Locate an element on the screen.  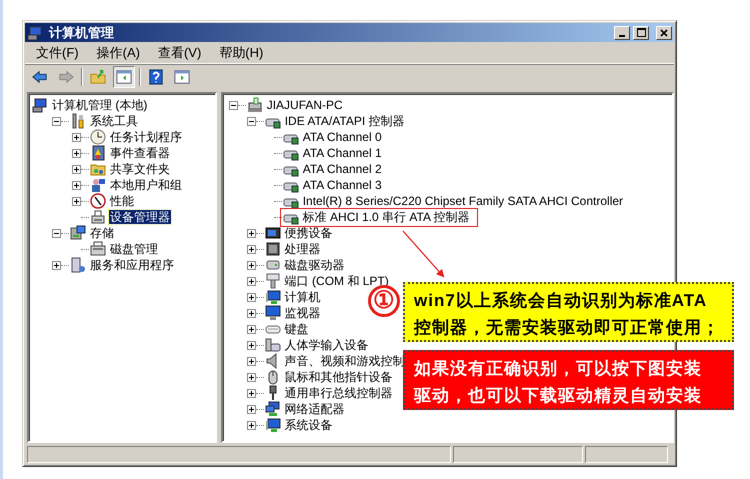
connector-icon is located at coordinates (272, 281).